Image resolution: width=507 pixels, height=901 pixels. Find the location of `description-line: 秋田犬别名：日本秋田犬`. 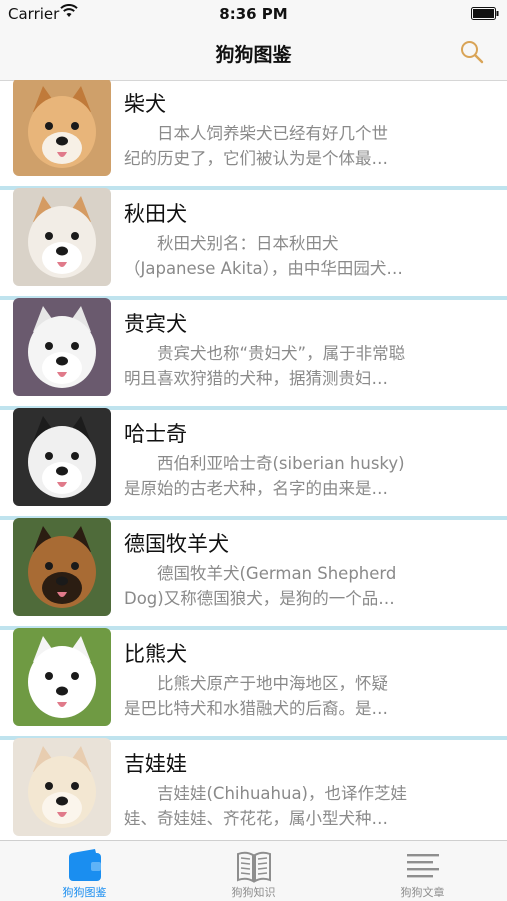

description-line: 秋田犬别名：日本秋田犬 is located at coordinates (248, 243).